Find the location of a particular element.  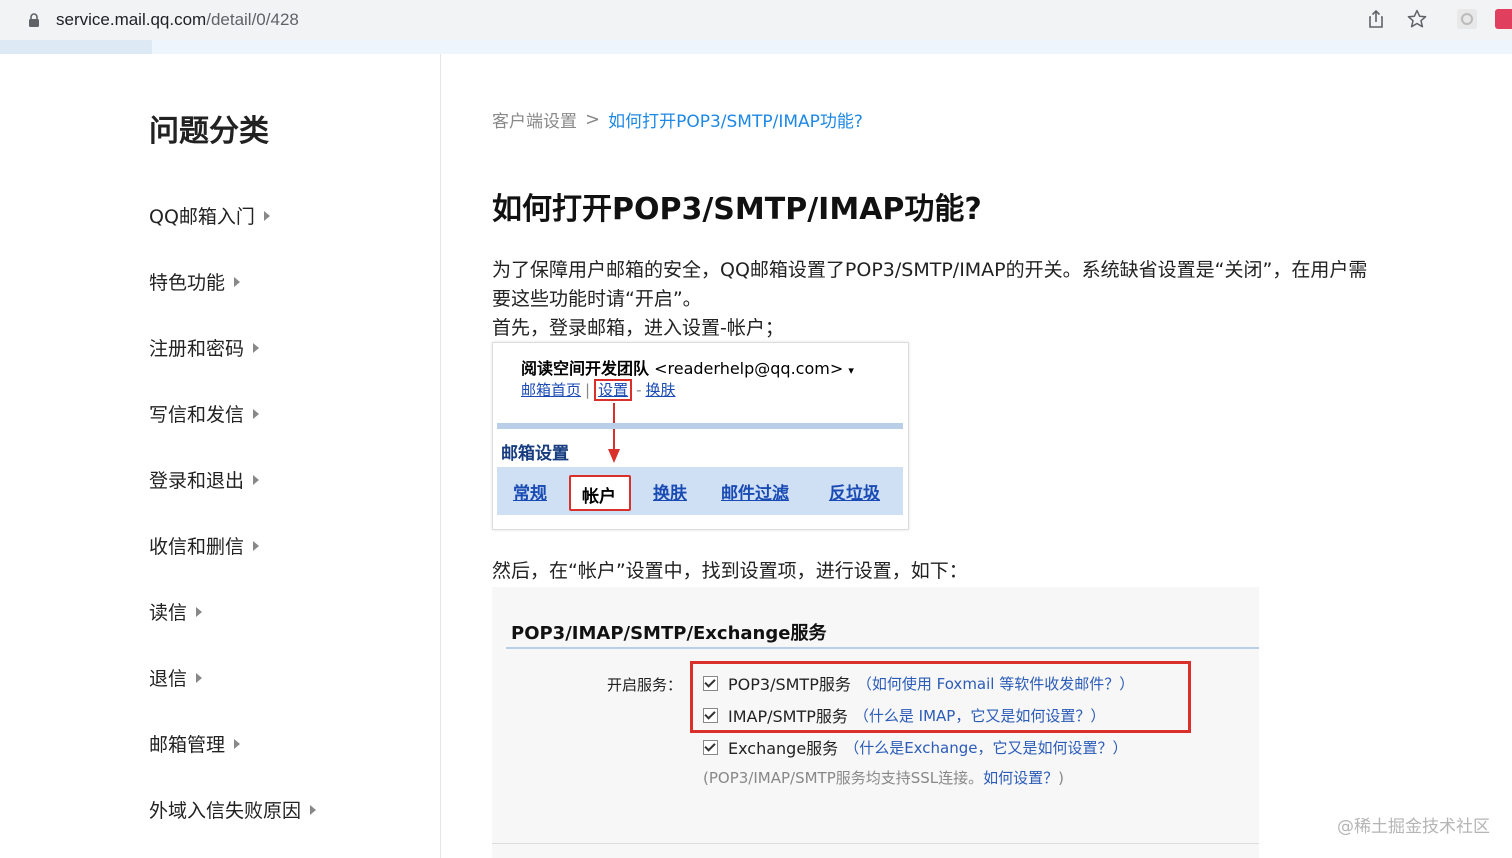

sidebar-item-features: 特色功能 is located at coordinates (195, 281).